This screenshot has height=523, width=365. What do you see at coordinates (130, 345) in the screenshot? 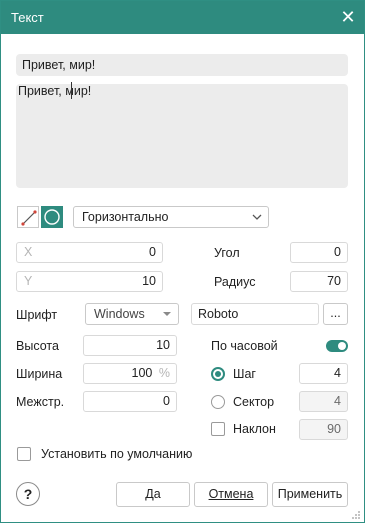
I see `height-field: 10` at bounding box center [130, 345].